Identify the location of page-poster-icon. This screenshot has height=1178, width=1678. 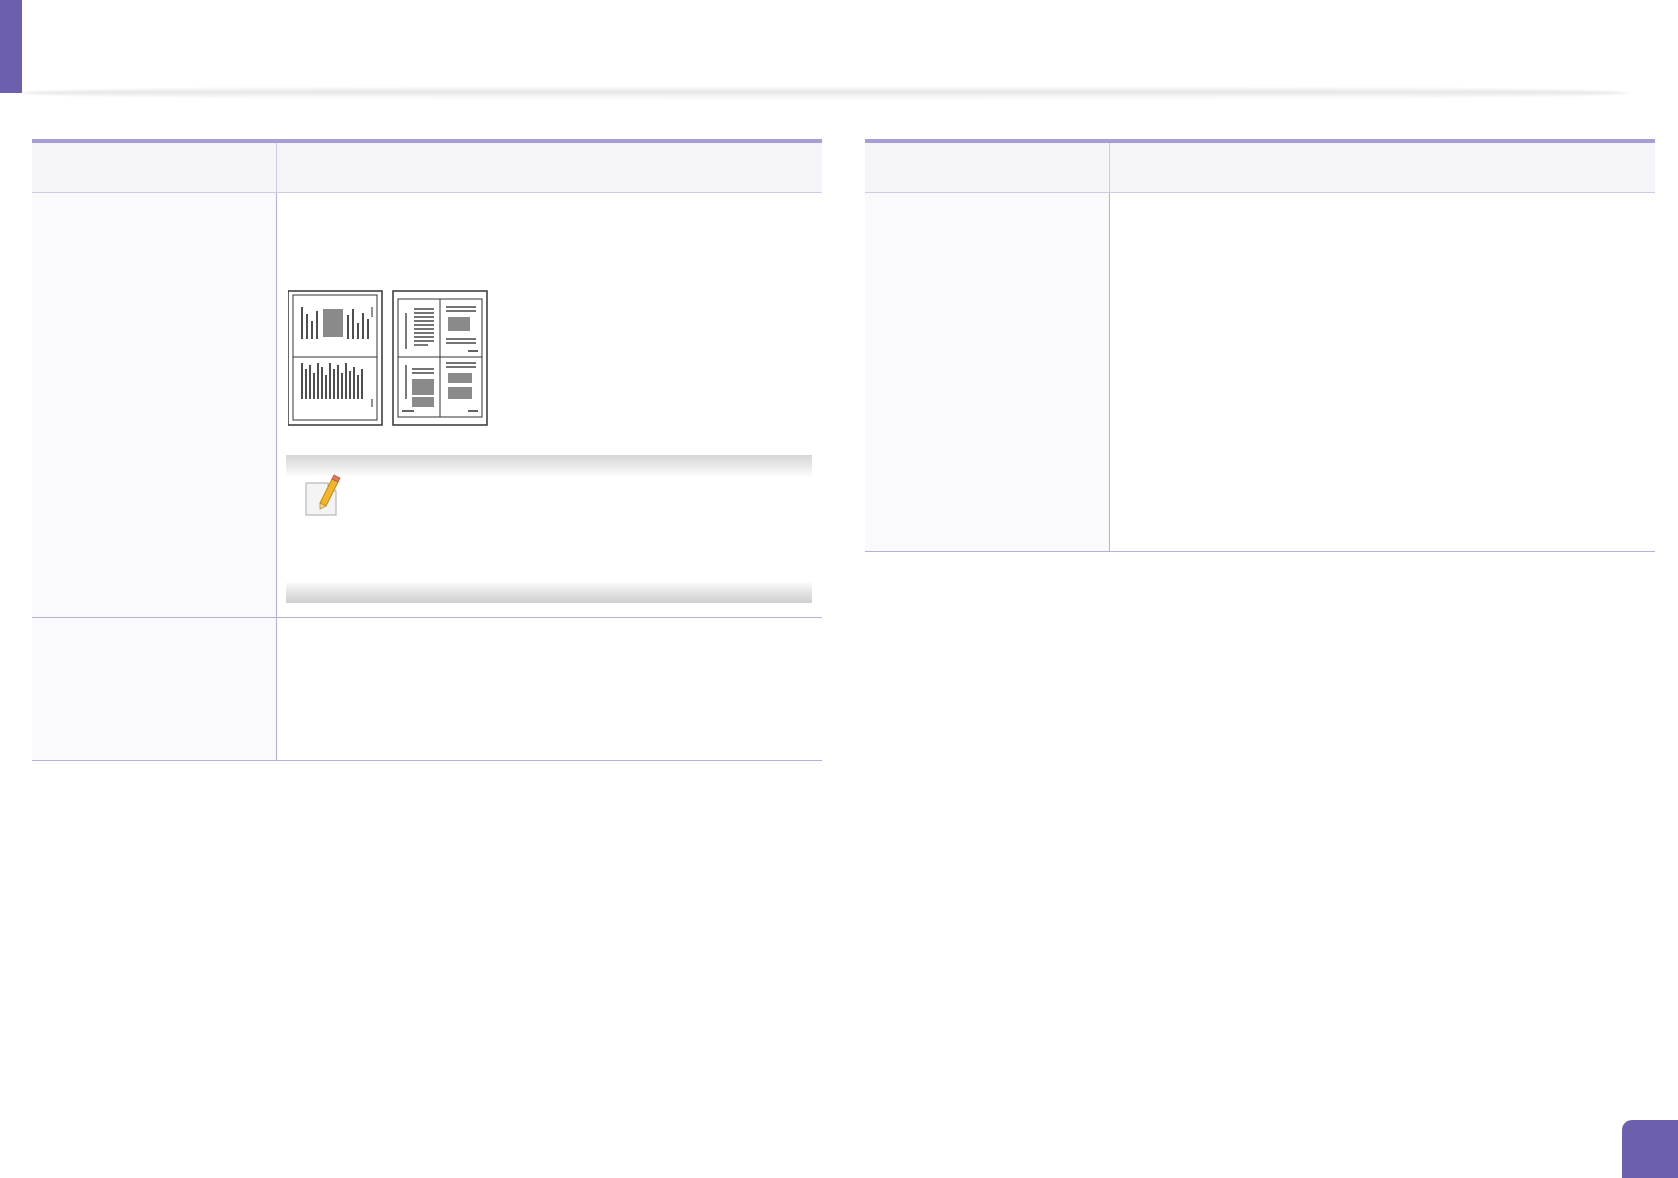
(335, 358).